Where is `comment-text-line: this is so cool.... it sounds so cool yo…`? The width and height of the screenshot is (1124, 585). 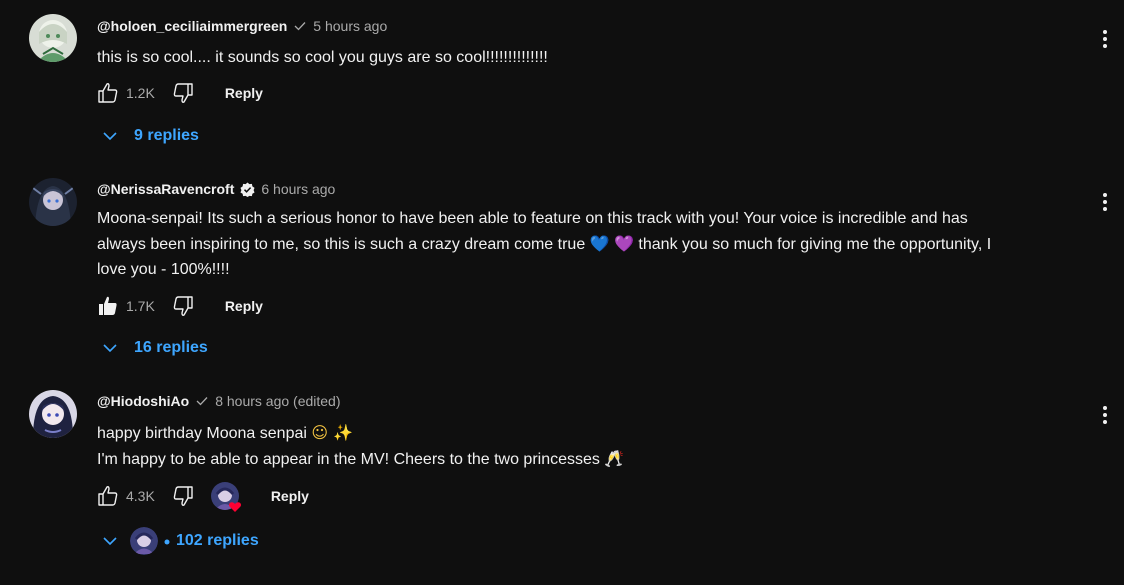
comment-text-line: this is so cool.... it sounds so cool yo… is located at coordinates (322, 57).